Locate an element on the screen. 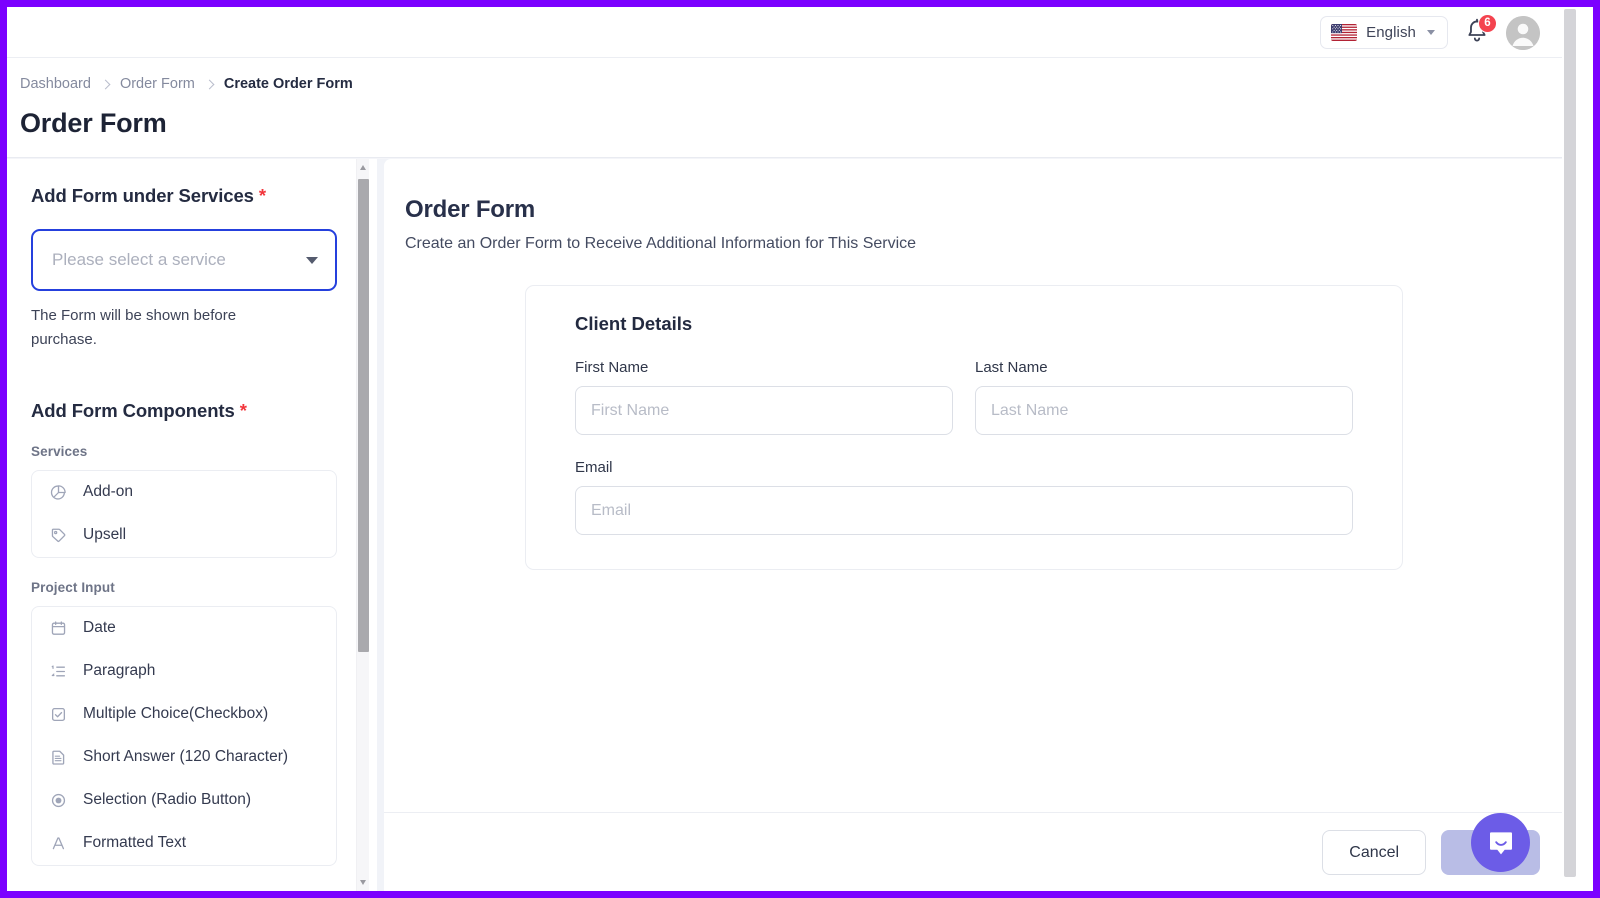 The image size is (1600, 898). radio-button-icon is located at coordinates (58, 800).